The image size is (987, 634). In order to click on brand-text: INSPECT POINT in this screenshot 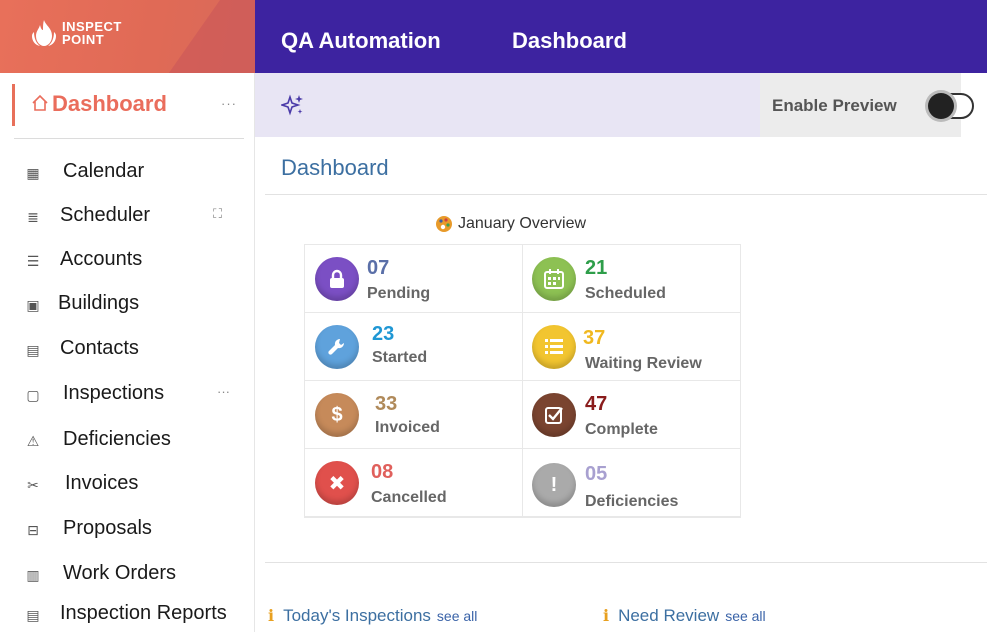, I will do `click(92, 33)`.